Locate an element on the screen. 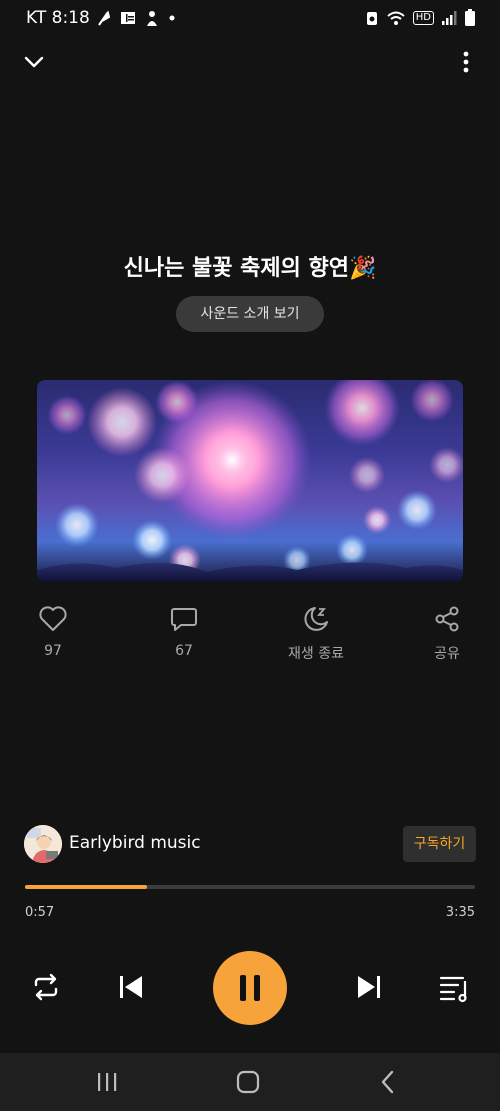 The image size is (500, 1111). track-title: 신나는 불꽃 축제의 향연🎉 is located at coordinates (250, 268).